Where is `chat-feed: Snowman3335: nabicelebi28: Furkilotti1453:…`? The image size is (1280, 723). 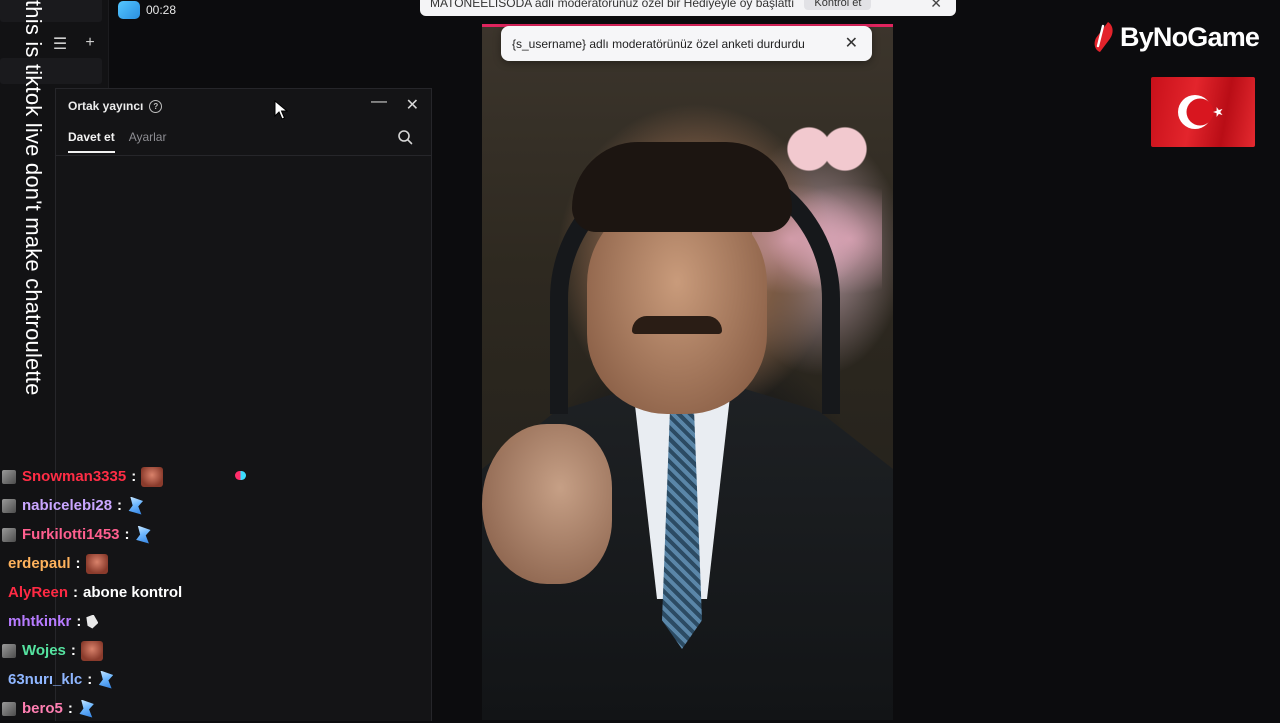
chat-feed: Snowman3335: nabicelebi28: Furkilotti1453:… is located at coordinates (210, 592).